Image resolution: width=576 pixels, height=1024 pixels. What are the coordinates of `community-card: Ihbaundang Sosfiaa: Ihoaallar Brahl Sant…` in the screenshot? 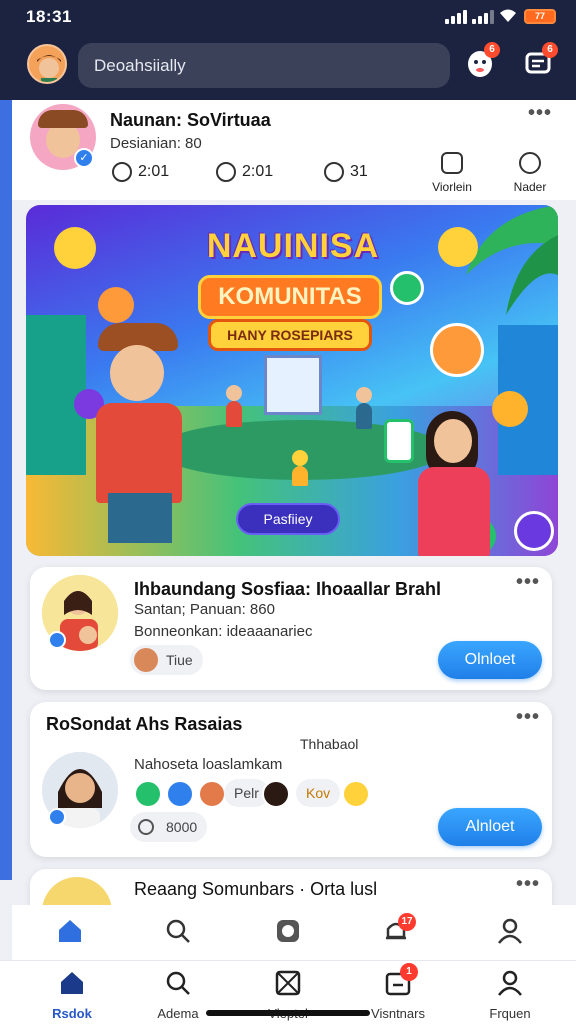 It's located at (291, 628).